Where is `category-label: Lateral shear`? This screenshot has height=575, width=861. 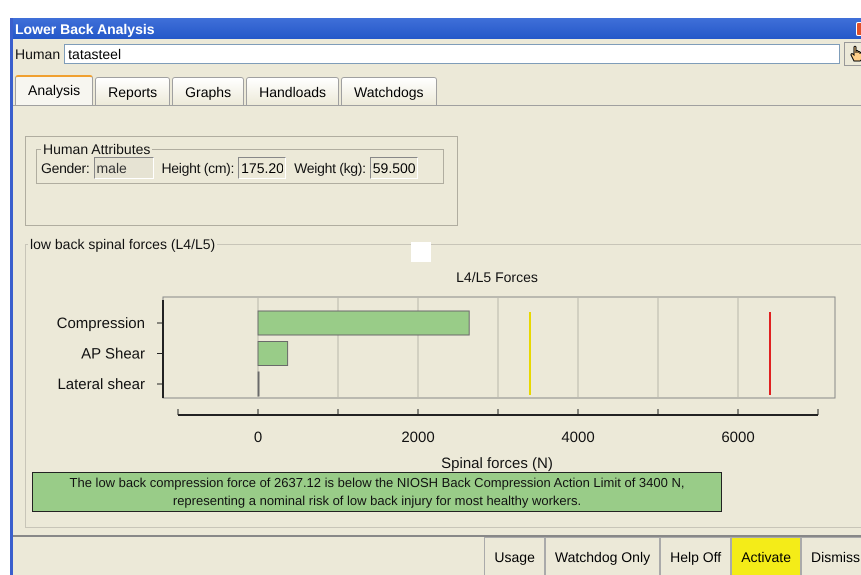 category-label: Lateral shear is located at coordinates (101, 384).